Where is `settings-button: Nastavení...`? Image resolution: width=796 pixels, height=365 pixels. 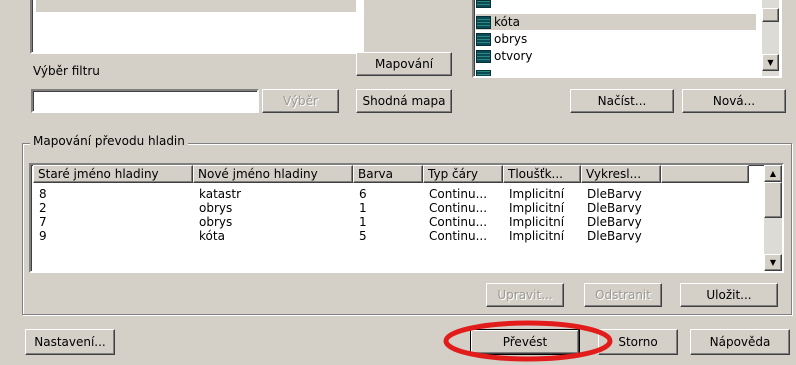
settings-button: Nastavení... is located at coordinates (70, 342).